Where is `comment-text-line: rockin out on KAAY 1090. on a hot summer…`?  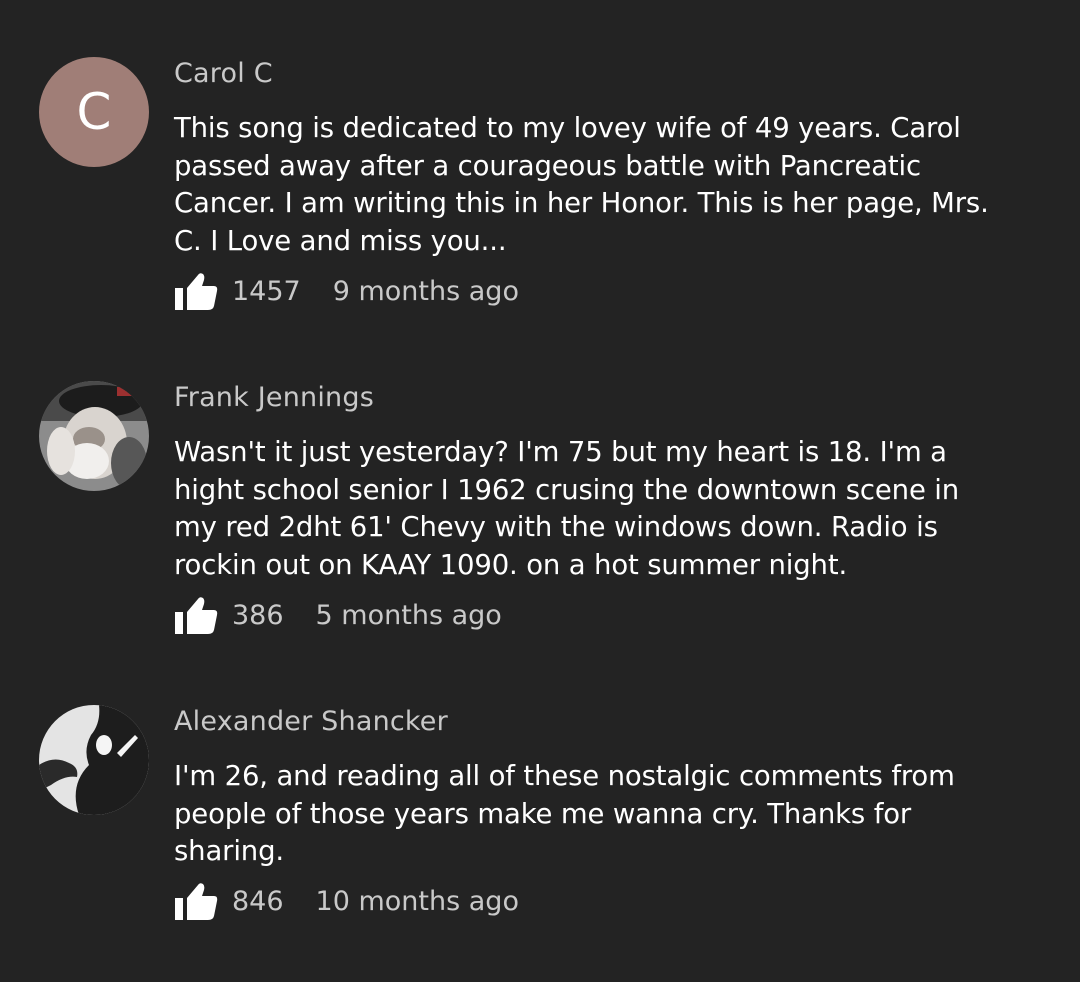
comment-text-line: rockin out on KAAY 1090. on a hot summer… is located at coordinates (511, 565).